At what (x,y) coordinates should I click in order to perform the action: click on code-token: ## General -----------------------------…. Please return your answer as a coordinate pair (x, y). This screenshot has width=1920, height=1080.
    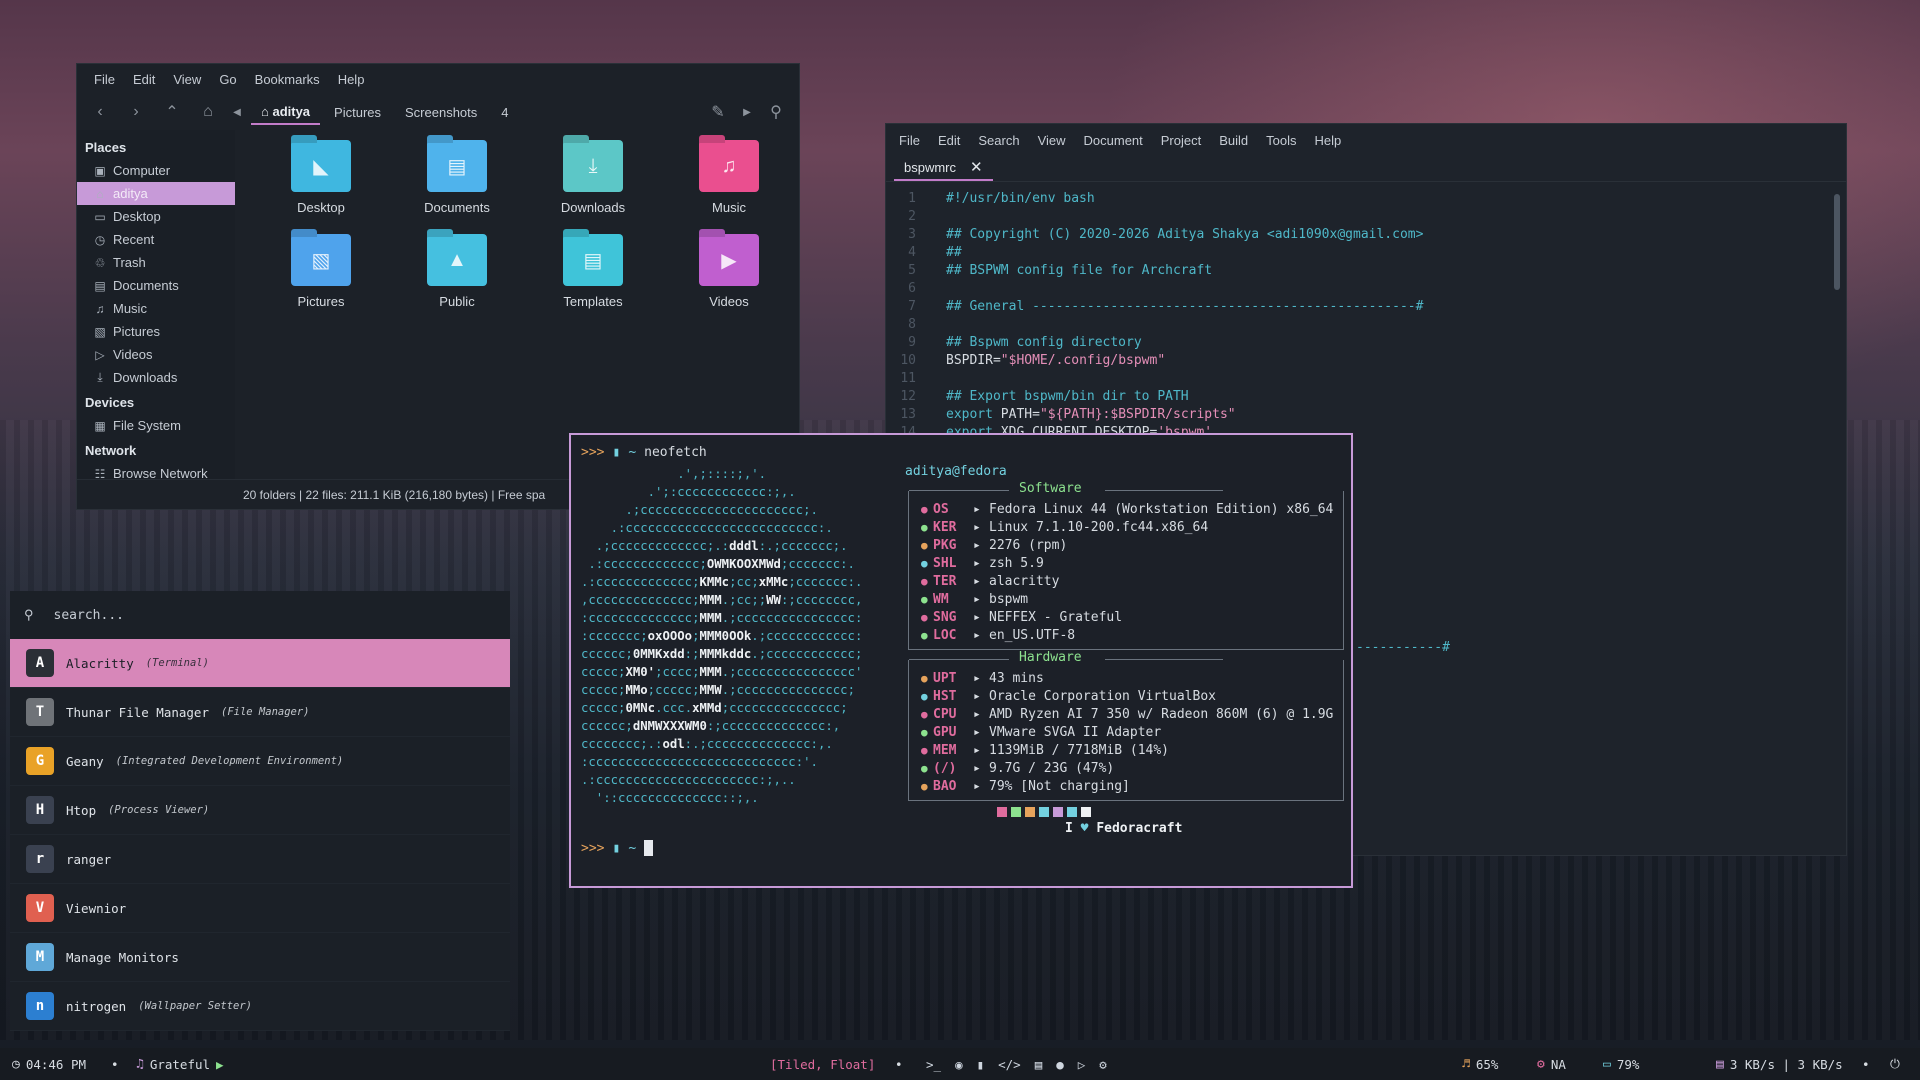
    Looking at the image, I should click on (1185, 306).